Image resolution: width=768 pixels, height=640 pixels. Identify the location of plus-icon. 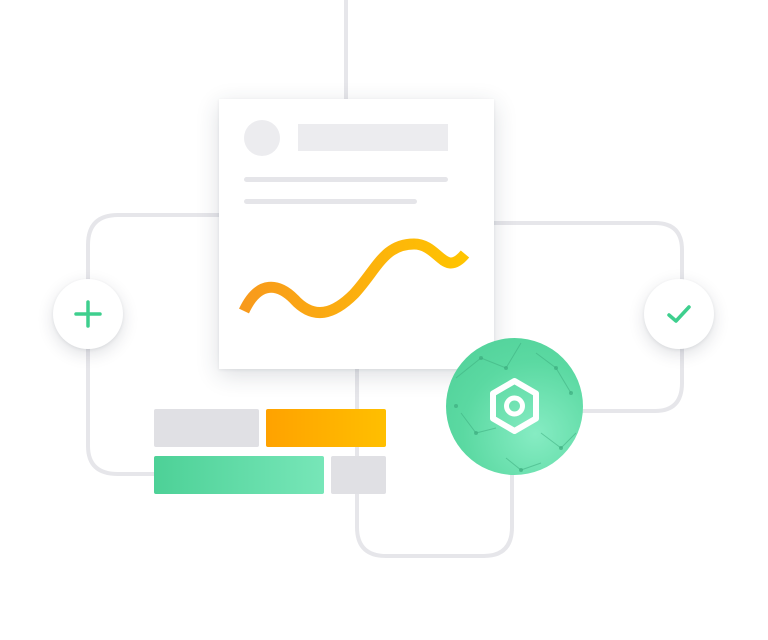
(88, 314).